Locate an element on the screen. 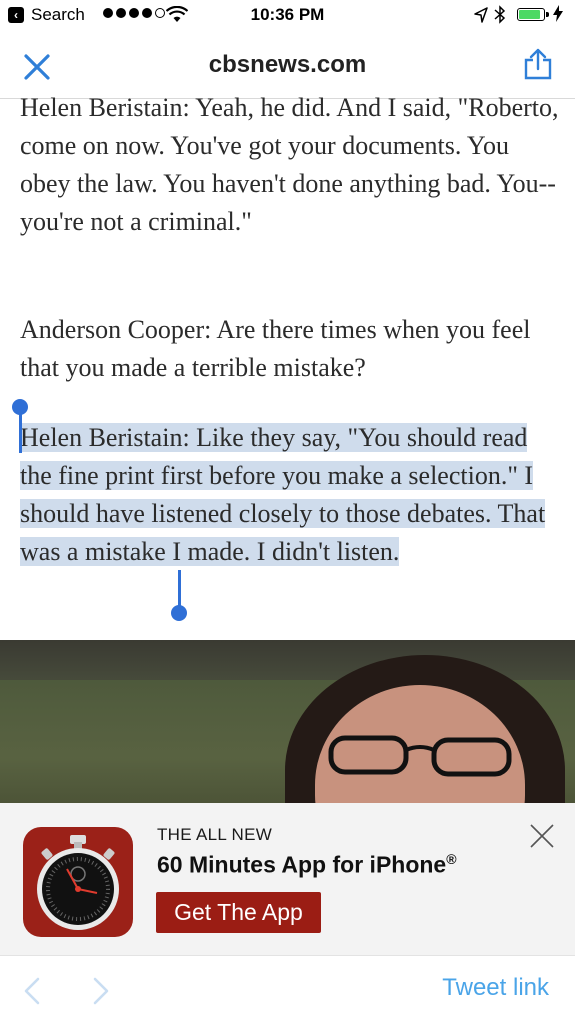  tweet-link-button: Tweet link is located at coordinates (495, 988).